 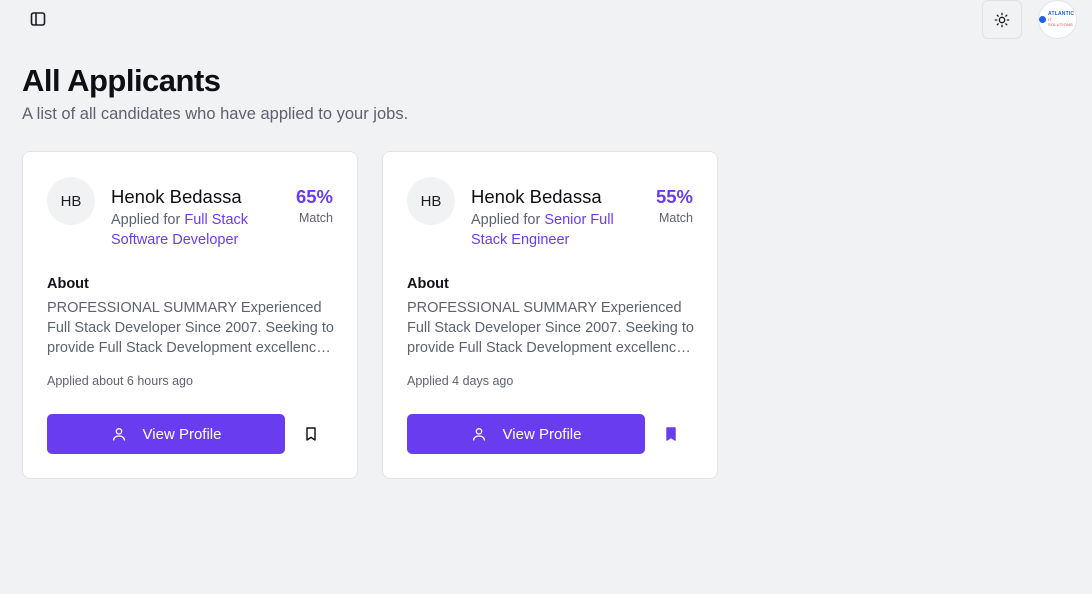 What do you see at coordinates (551, 230) in the screenshot?
I see `applied-for: Applied for Senior Full Stack Engineer` at bounding box center [551, 230].